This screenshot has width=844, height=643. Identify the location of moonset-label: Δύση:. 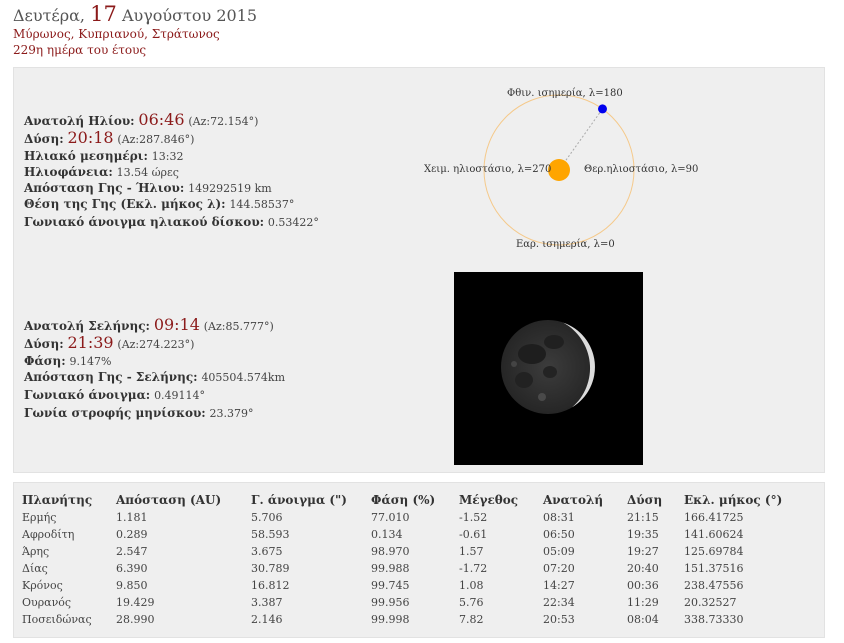
(44, 344).